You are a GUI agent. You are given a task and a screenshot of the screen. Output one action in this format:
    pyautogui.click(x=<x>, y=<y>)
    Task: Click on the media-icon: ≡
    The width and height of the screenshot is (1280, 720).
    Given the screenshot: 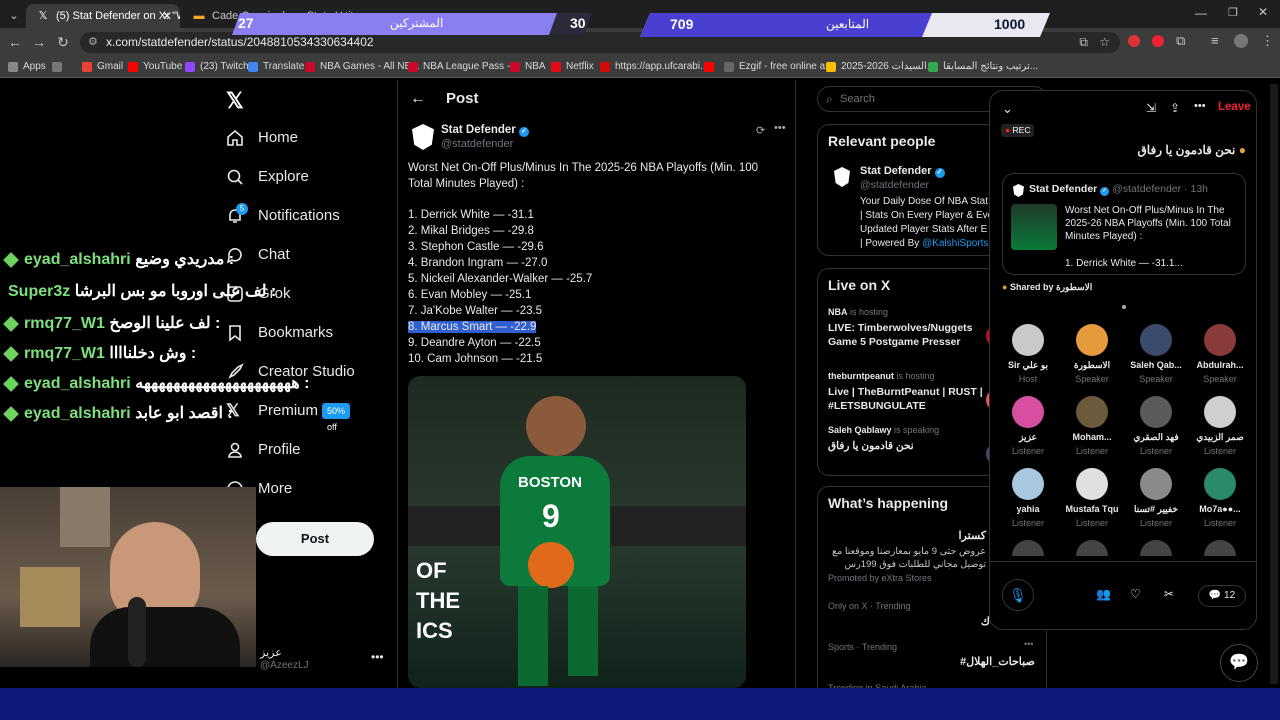 What is the action you would take?
    pyautogui.click(x=1215, y=40)
    